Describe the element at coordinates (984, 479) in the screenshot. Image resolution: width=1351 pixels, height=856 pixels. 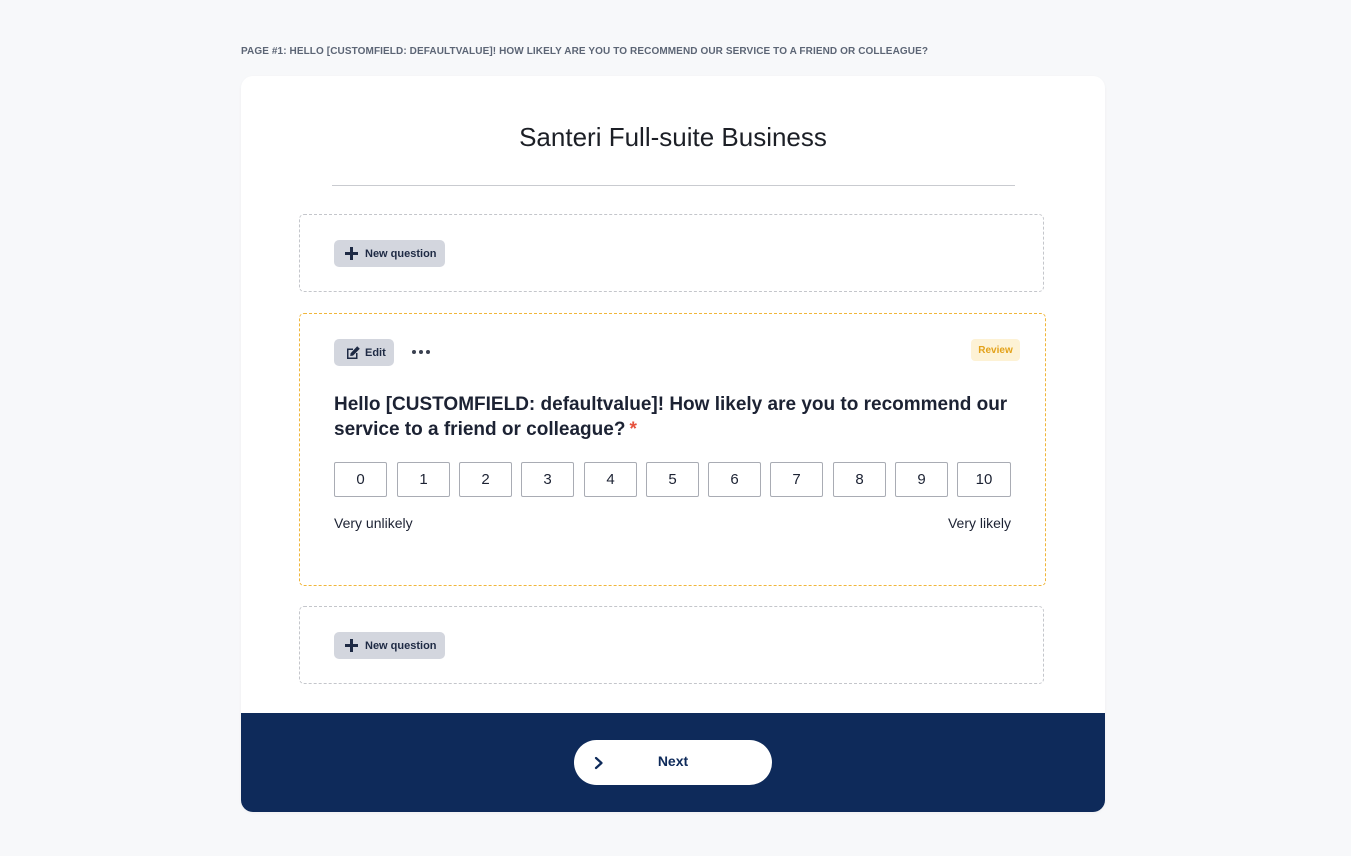
I see `scale-option-10: 10` at that location.